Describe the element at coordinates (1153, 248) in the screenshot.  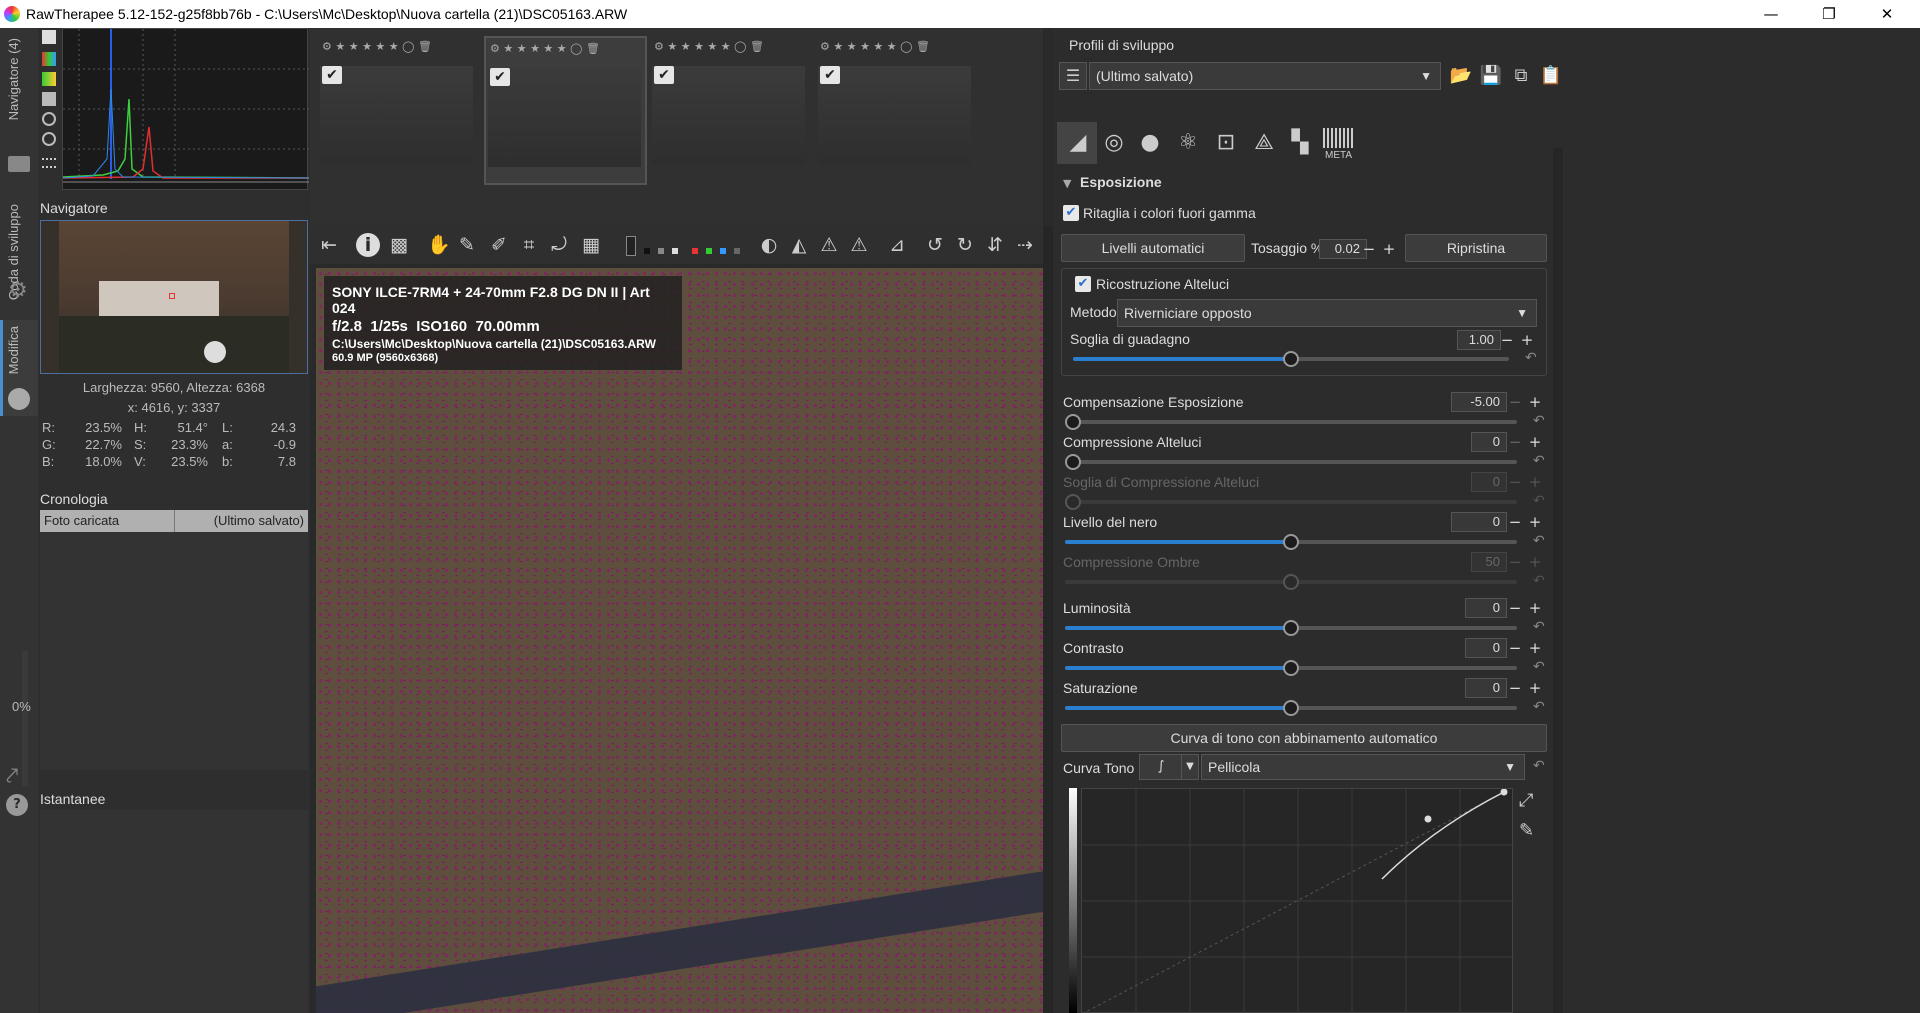
I see `auto-levels-button: Livelli automatici` at that location.